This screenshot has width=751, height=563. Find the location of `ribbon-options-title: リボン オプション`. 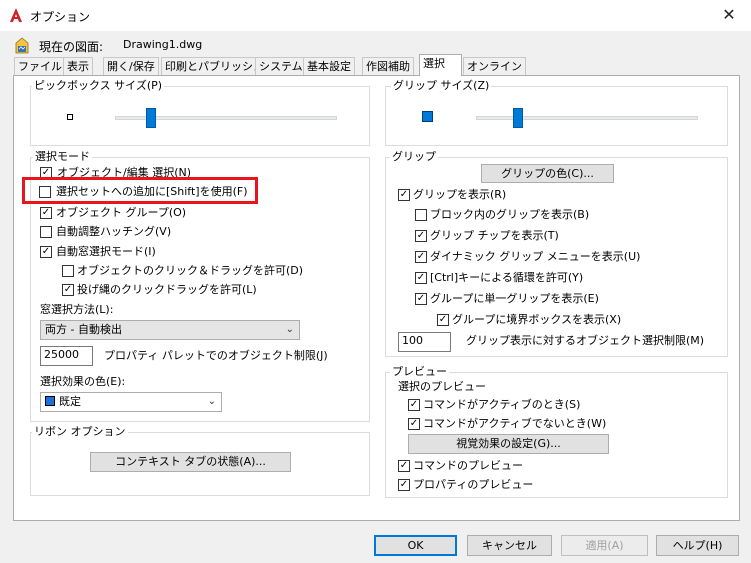

ribbon-options-title: リボン オプション is located at coordinates (80, 431).